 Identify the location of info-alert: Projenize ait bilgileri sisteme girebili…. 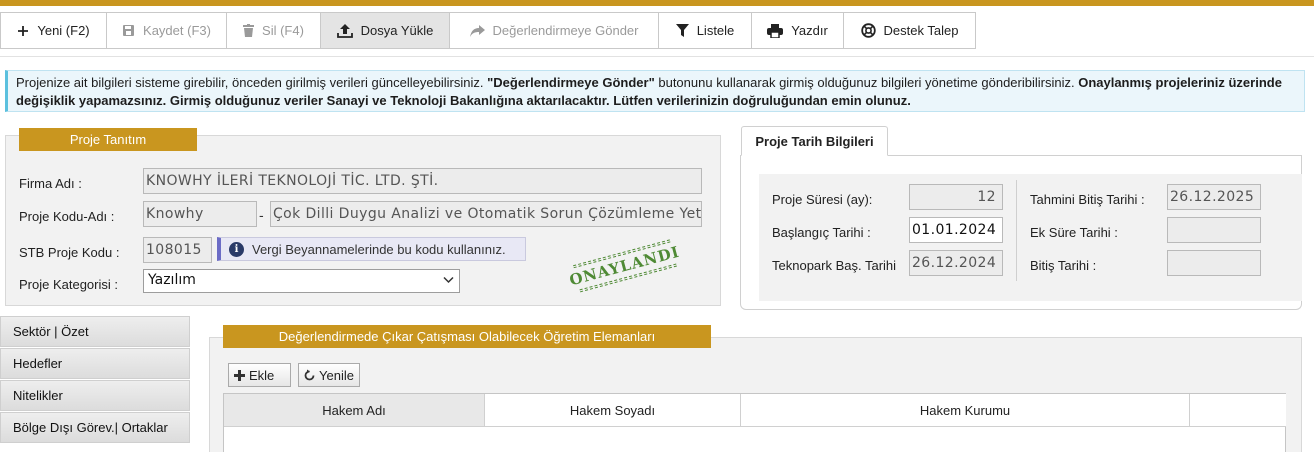
(655, 91).